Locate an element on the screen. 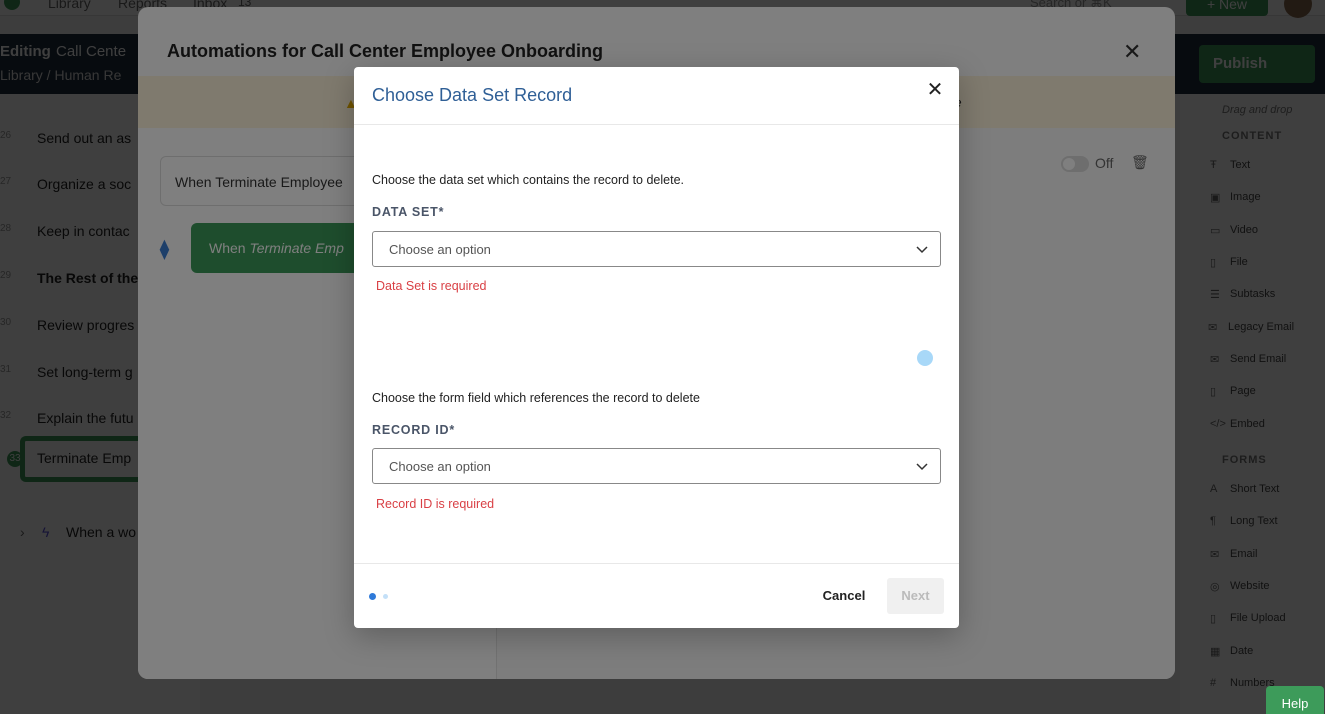 The width and height of the screenshot is (1325, 714). data-set-placeholder: Choose an option is located at coordinates (440, 249).